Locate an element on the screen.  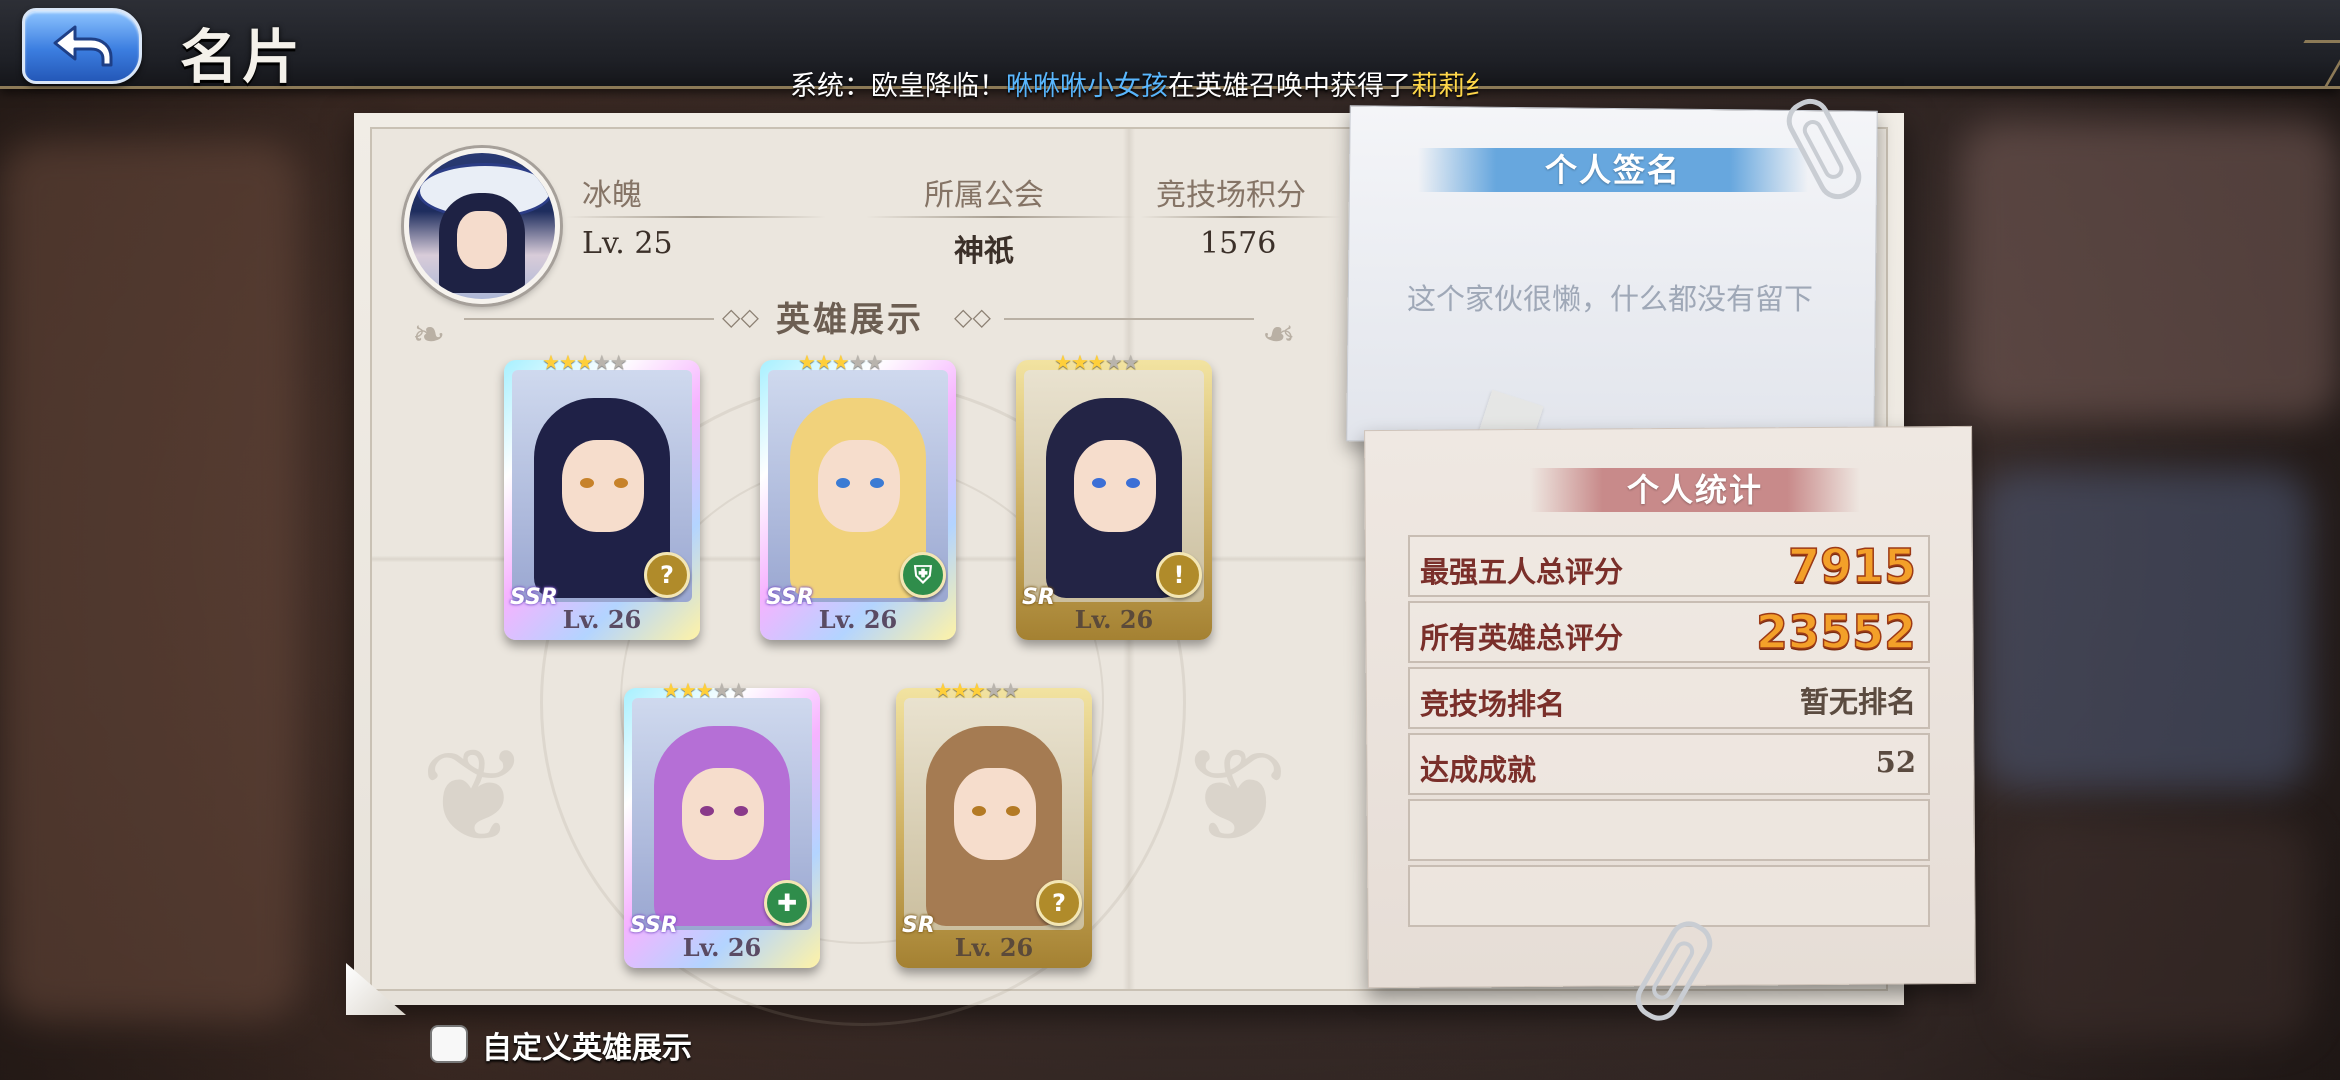
left-wing-decoration: ❦ is located at coordinates (474, 796).